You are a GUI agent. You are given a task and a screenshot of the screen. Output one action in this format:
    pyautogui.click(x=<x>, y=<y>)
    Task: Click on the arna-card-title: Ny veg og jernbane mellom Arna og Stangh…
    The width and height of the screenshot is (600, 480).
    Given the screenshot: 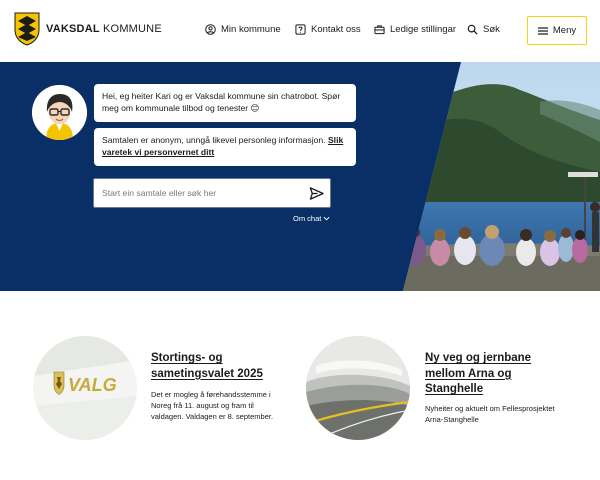 What is the action you would take?
    pyautogui.click(x=495, y=374)
    